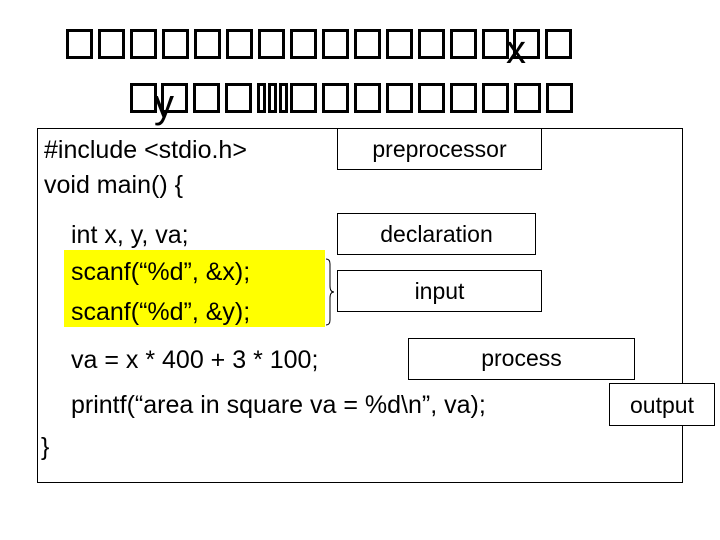  What do you see at coordinates (521, 359) in the screenshot?
I see `label-process: process` at bounding box center [521, 359].